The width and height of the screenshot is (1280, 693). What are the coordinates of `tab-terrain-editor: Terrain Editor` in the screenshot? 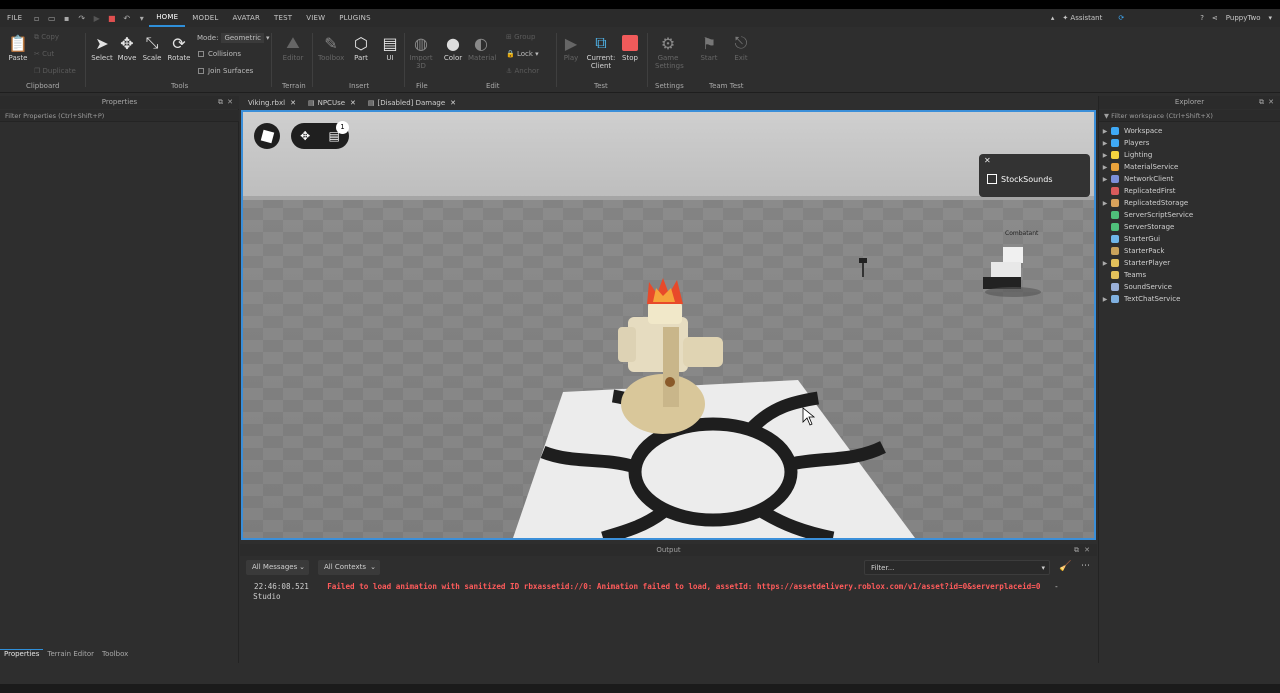 It's located at (70, 654).